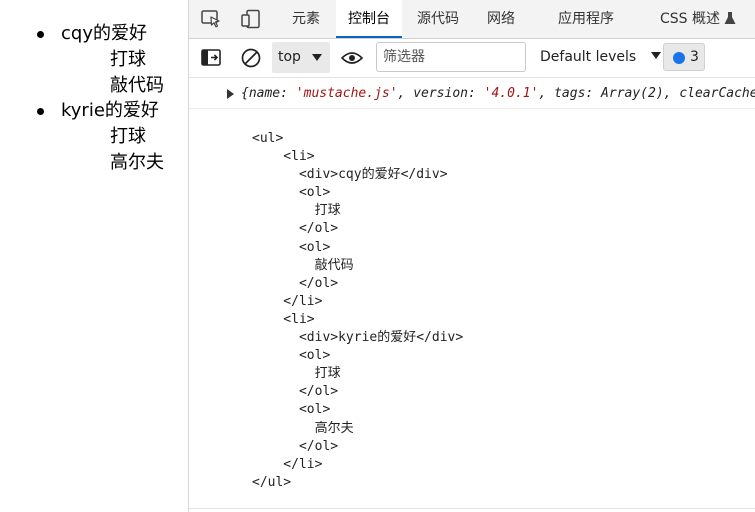  Describe the element at coordinates (679, 58) in the screenshot. I see `message-icon` at that location.